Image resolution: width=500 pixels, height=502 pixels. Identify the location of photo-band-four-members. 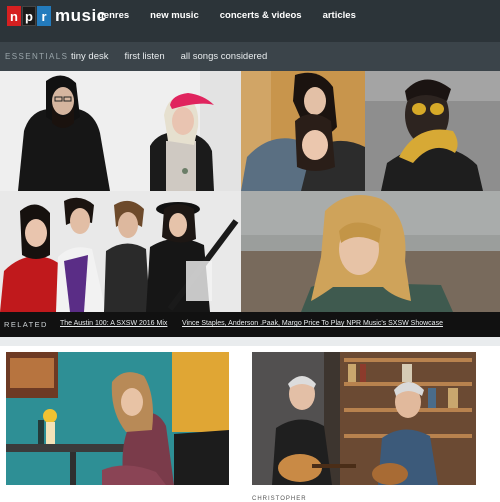
(120, 251).